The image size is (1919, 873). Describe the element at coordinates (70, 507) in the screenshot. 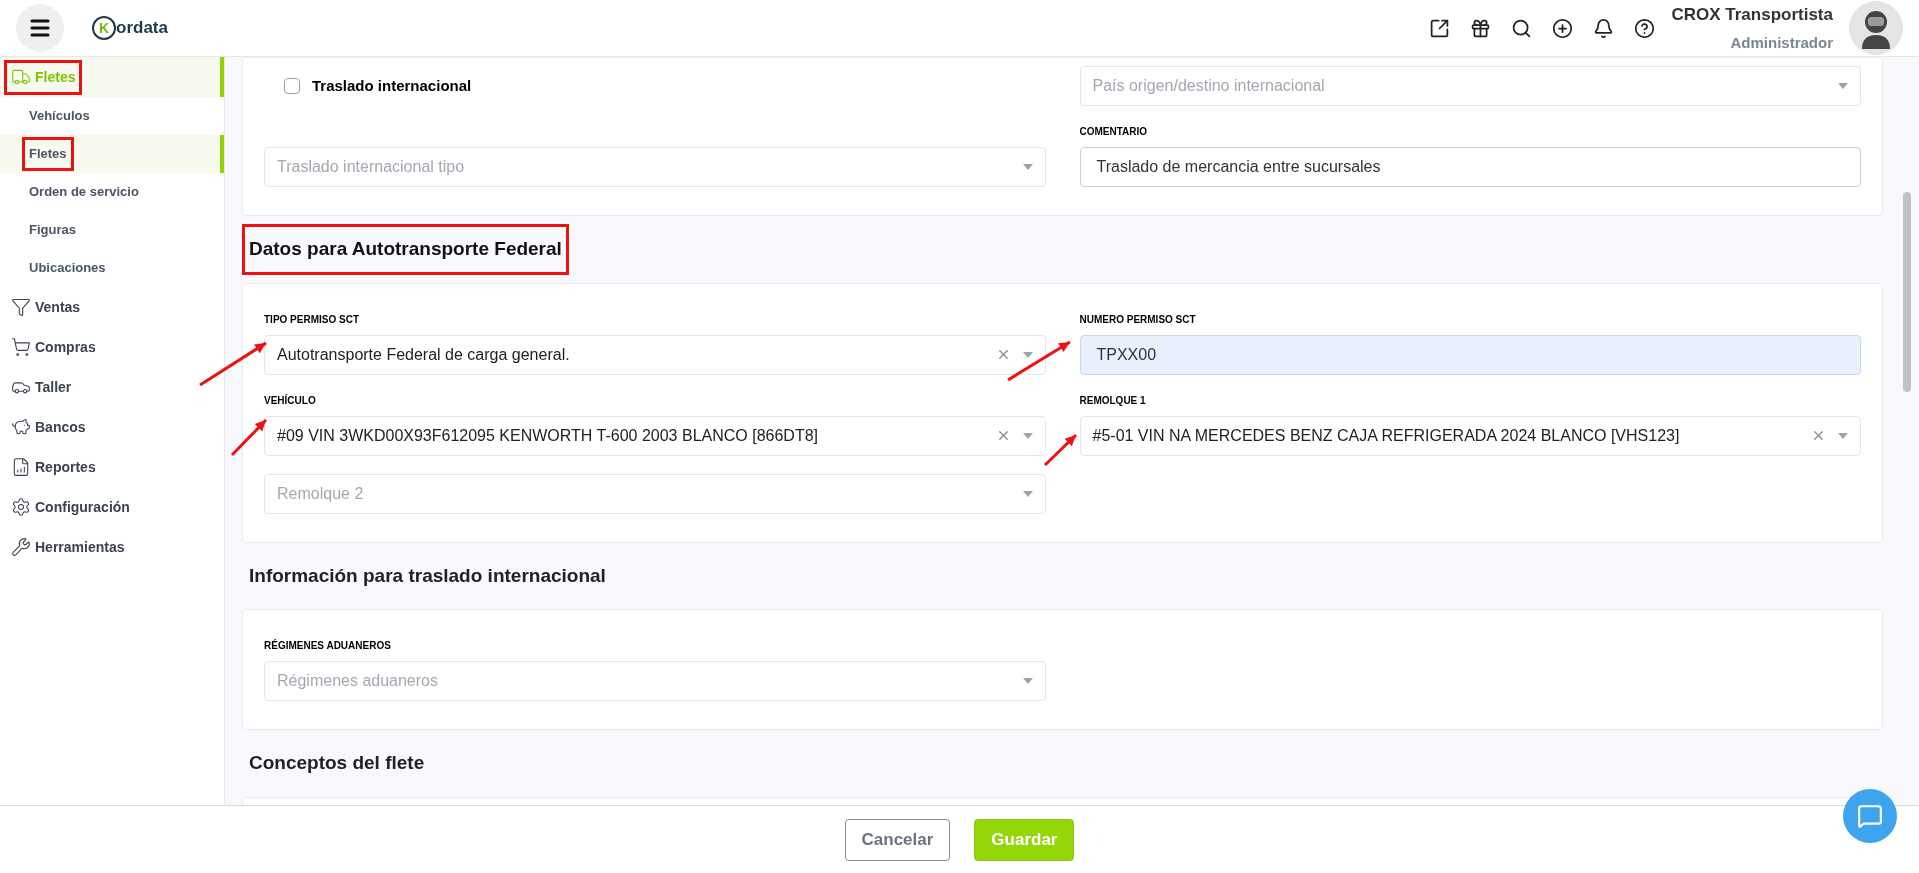

I see `nav-link: Configuración` at that location.